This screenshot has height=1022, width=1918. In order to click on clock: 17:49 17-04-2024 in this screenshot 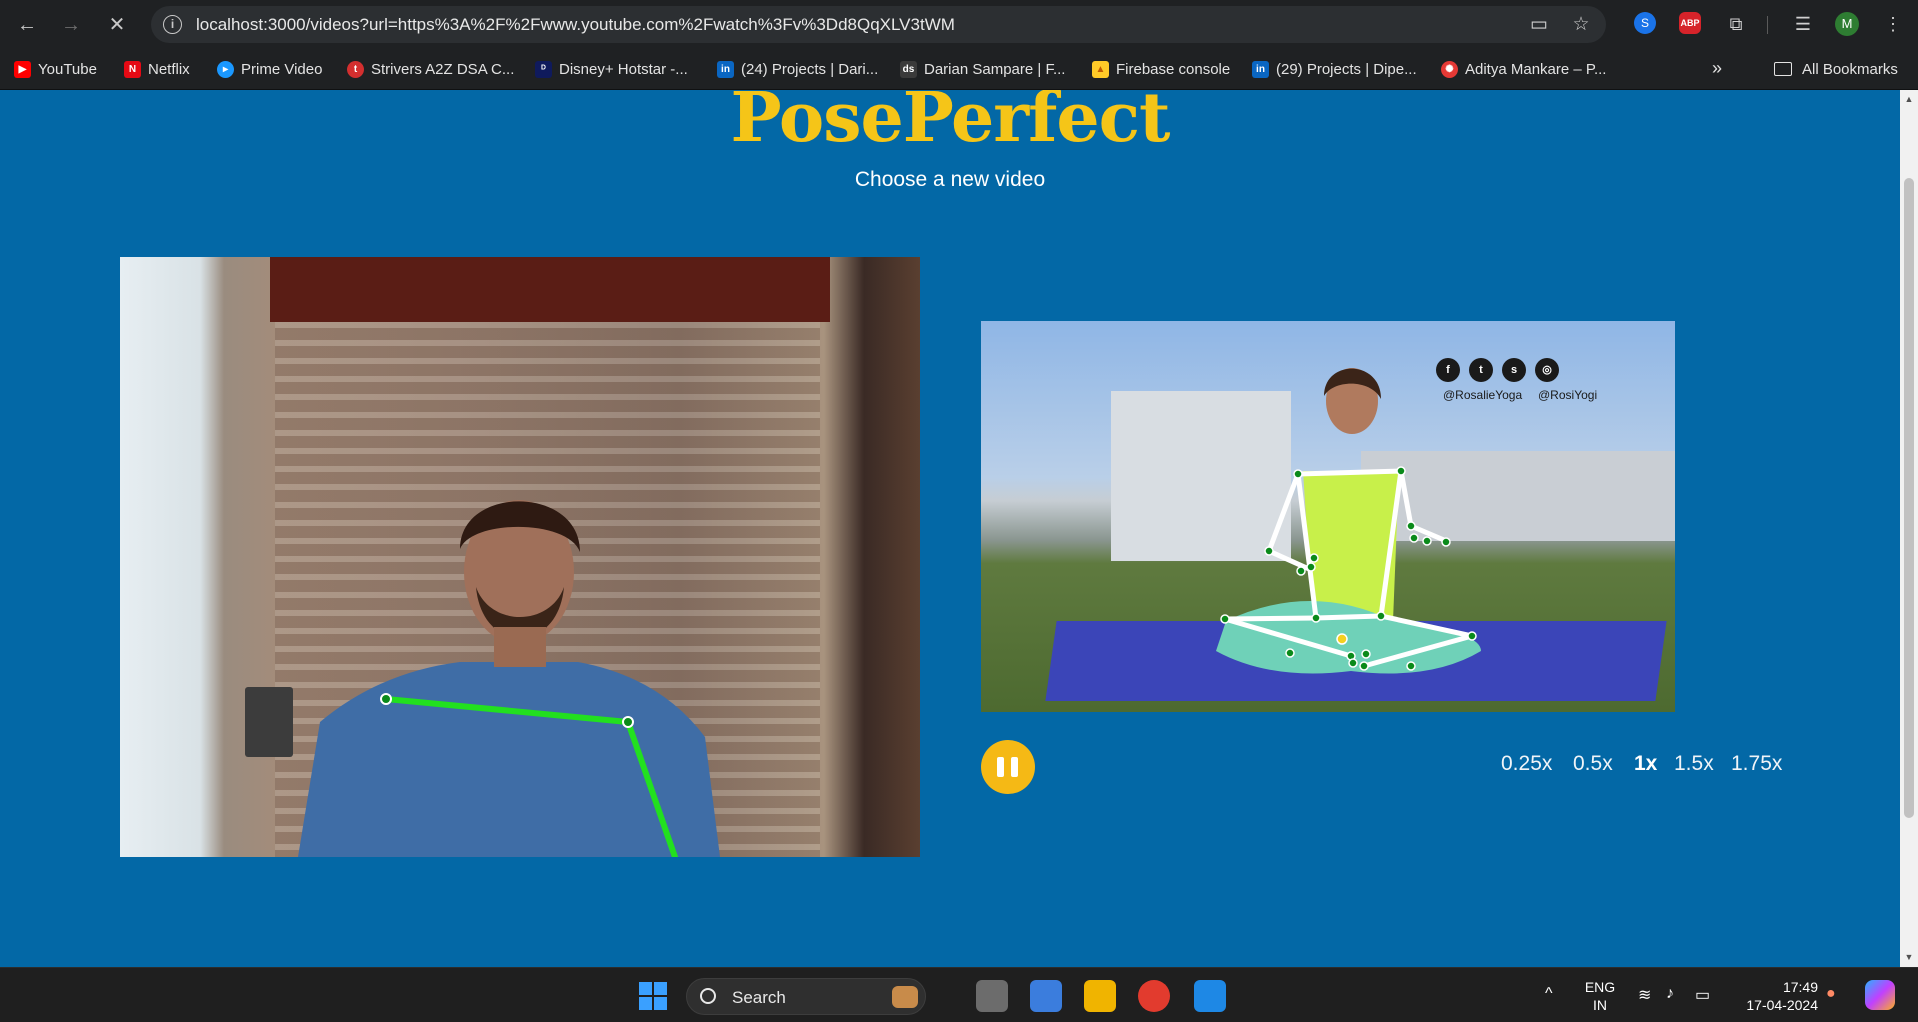, I will do `click(1776, 996)`.